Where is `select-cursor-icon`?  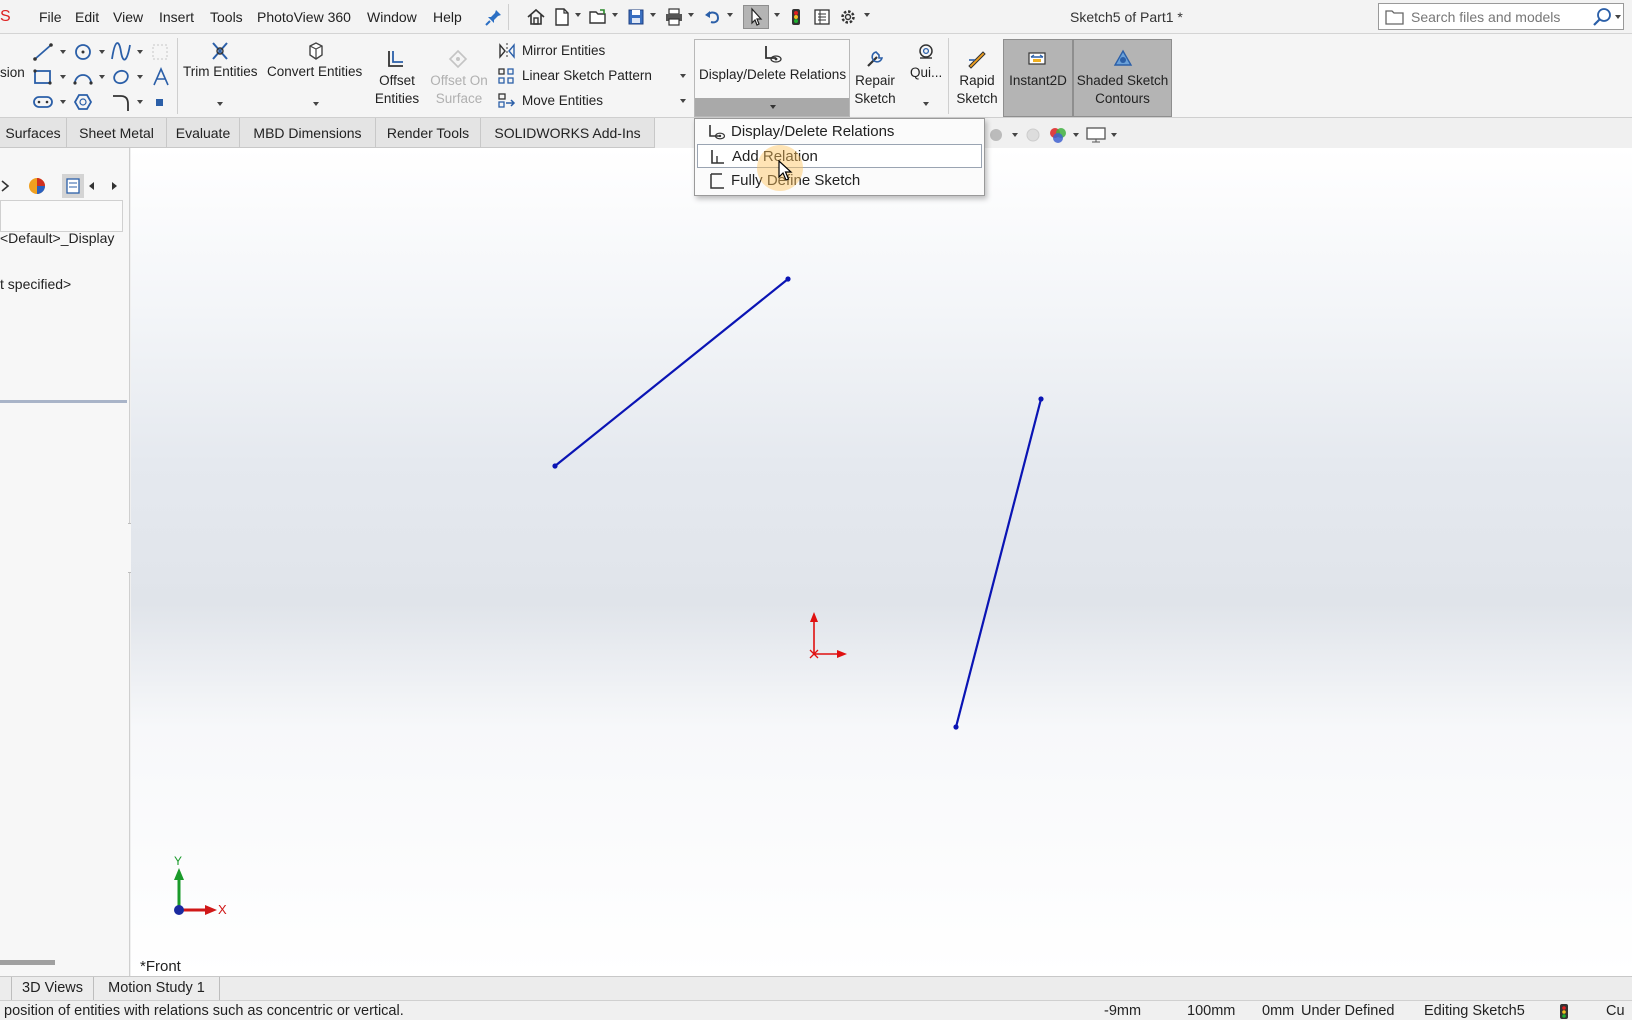
select-cursor-icon is located at coordinates (756, 17).